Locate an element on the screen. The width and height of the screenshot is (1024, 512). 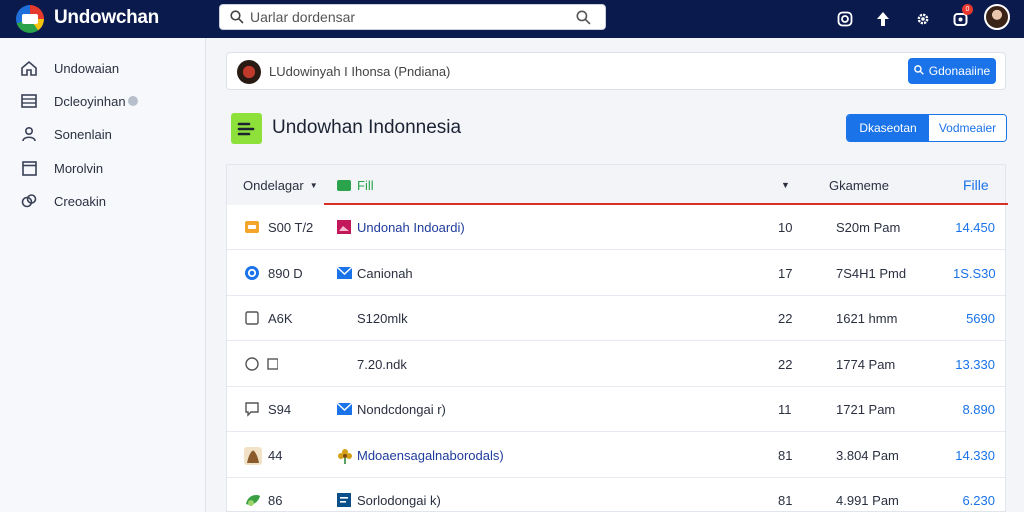
search-input is located at coordinates (410, 17).